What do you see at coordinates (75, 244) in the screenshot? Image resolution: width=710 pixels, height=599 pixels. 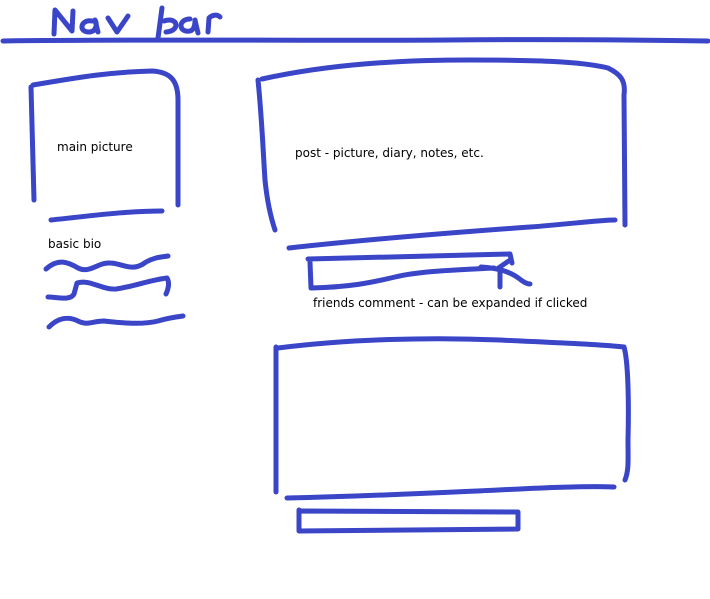 I see `basic-bio-label: basic bio` at bounding box center [75, 244].